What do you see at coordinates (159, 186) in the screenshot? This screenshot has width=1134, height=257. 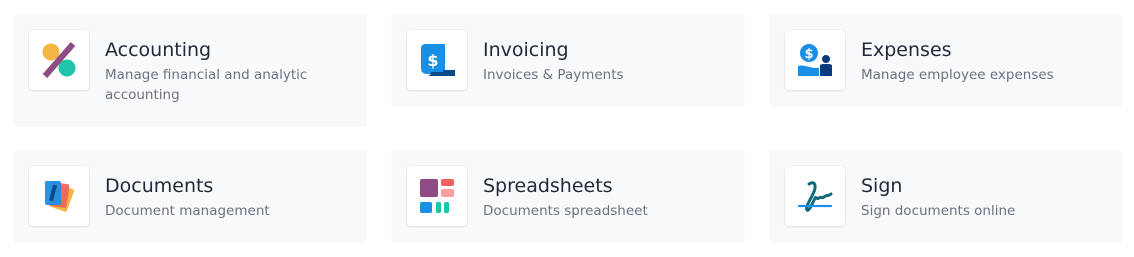 I see `app-title: Documents` at bounding box center [159, 186].